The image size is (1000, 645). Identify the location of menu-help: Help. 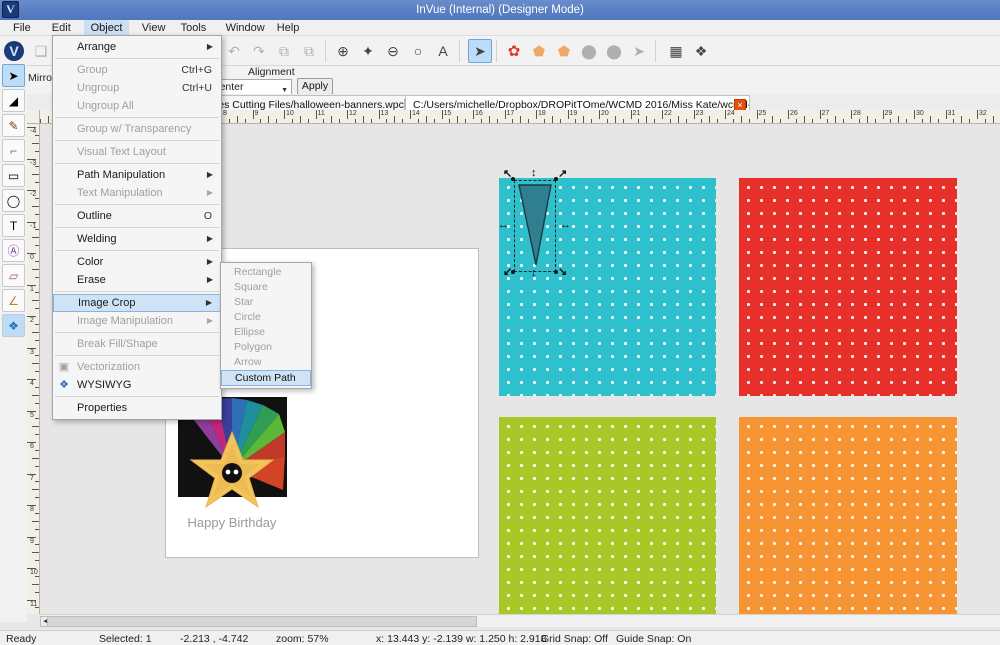
(288, 28).